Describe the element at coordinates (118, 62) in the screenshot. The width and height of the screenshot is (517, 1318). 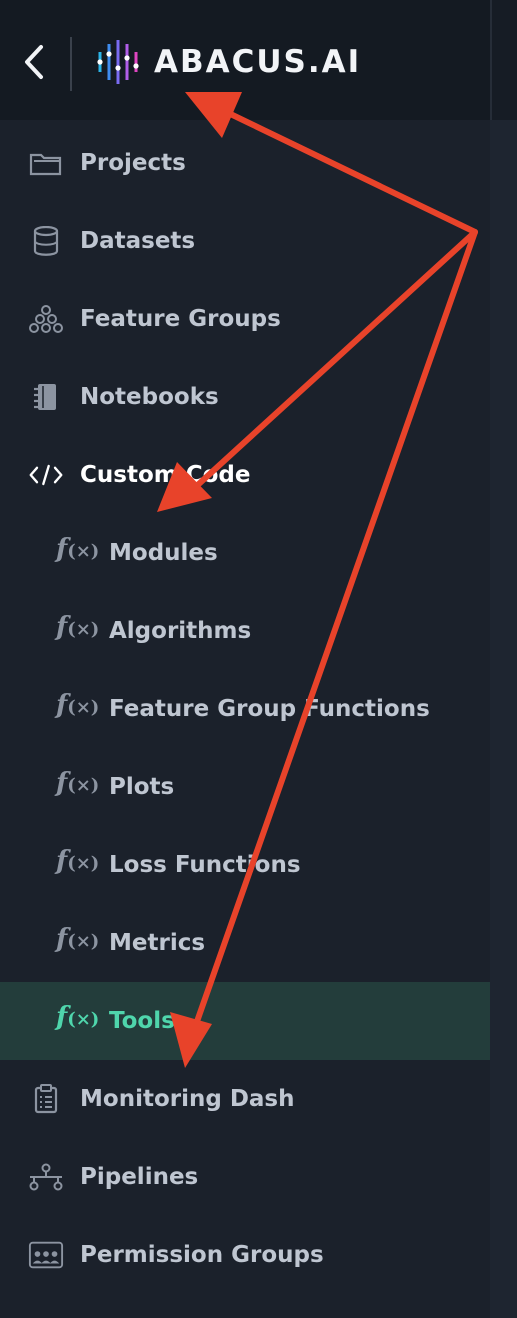
I see `abacus-logo-icon` at that location.